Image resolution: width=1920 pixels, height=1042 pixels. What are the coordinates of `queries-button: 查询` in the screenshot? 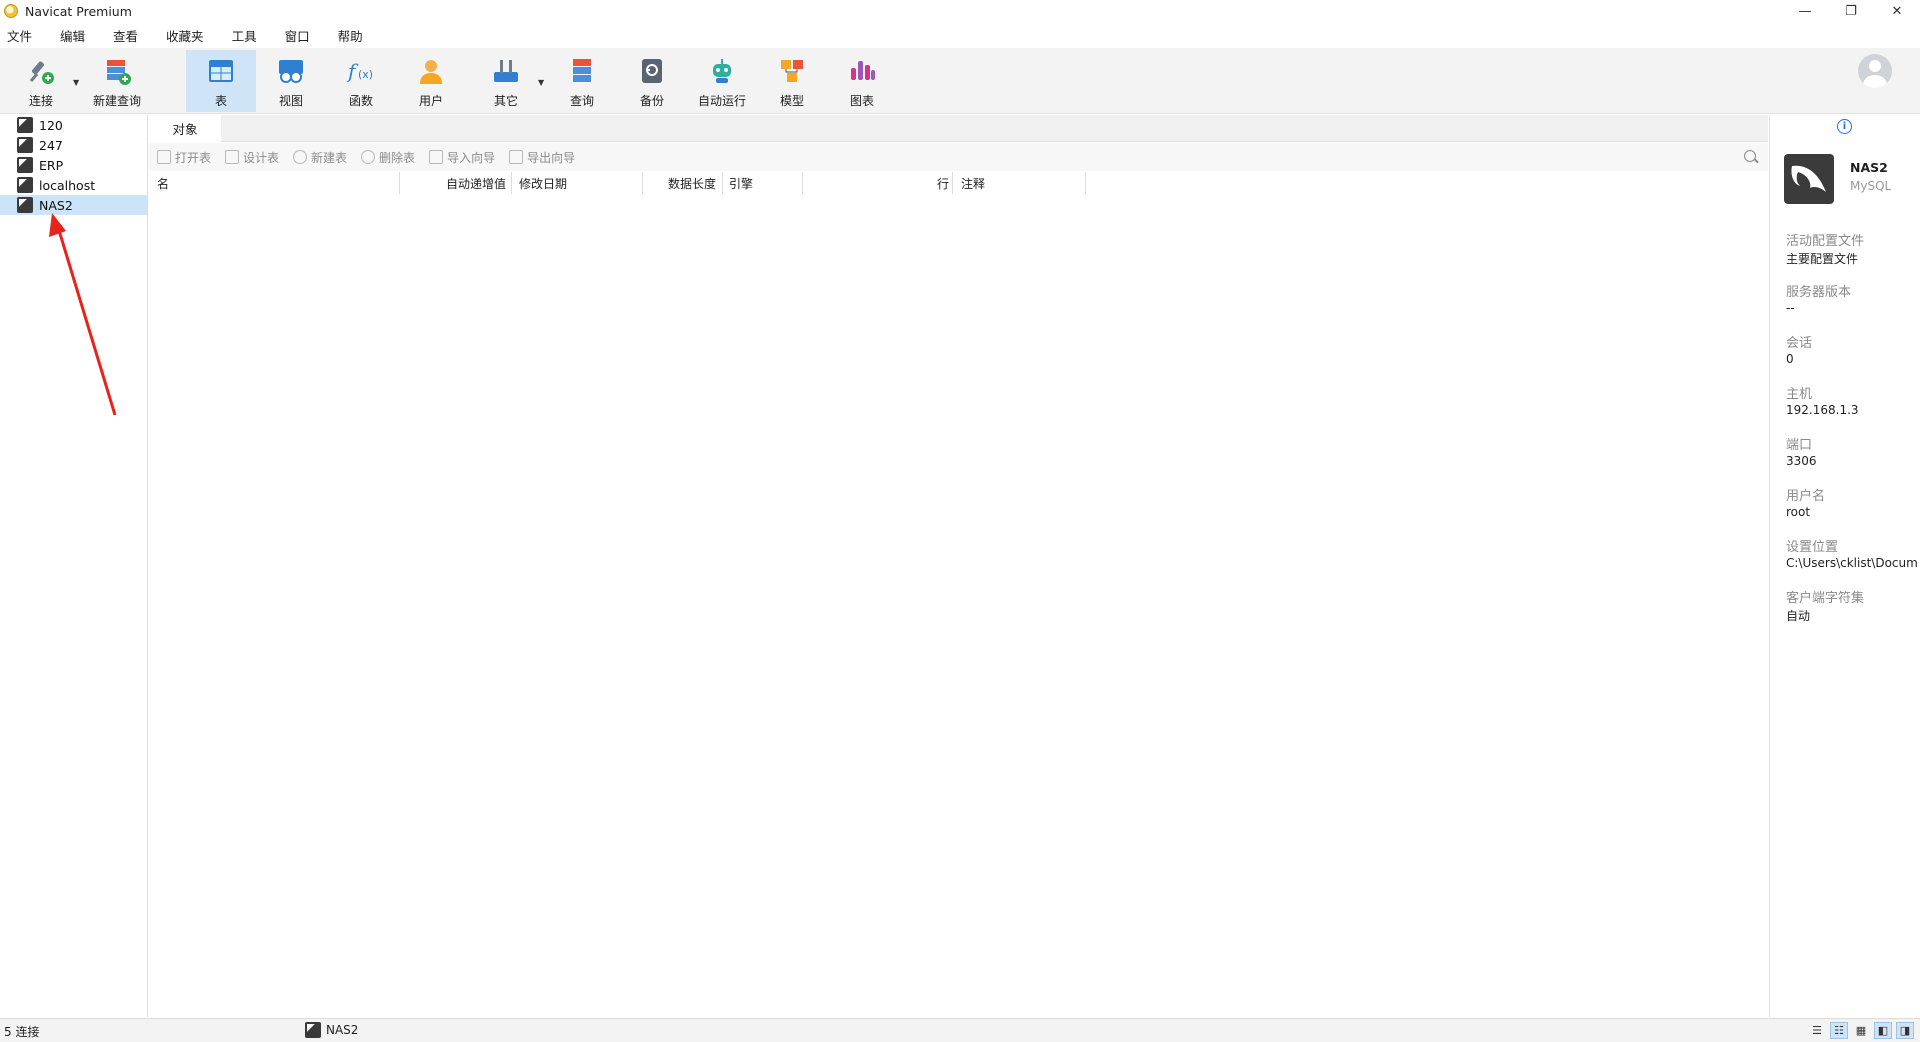 It's located at (582, 81).